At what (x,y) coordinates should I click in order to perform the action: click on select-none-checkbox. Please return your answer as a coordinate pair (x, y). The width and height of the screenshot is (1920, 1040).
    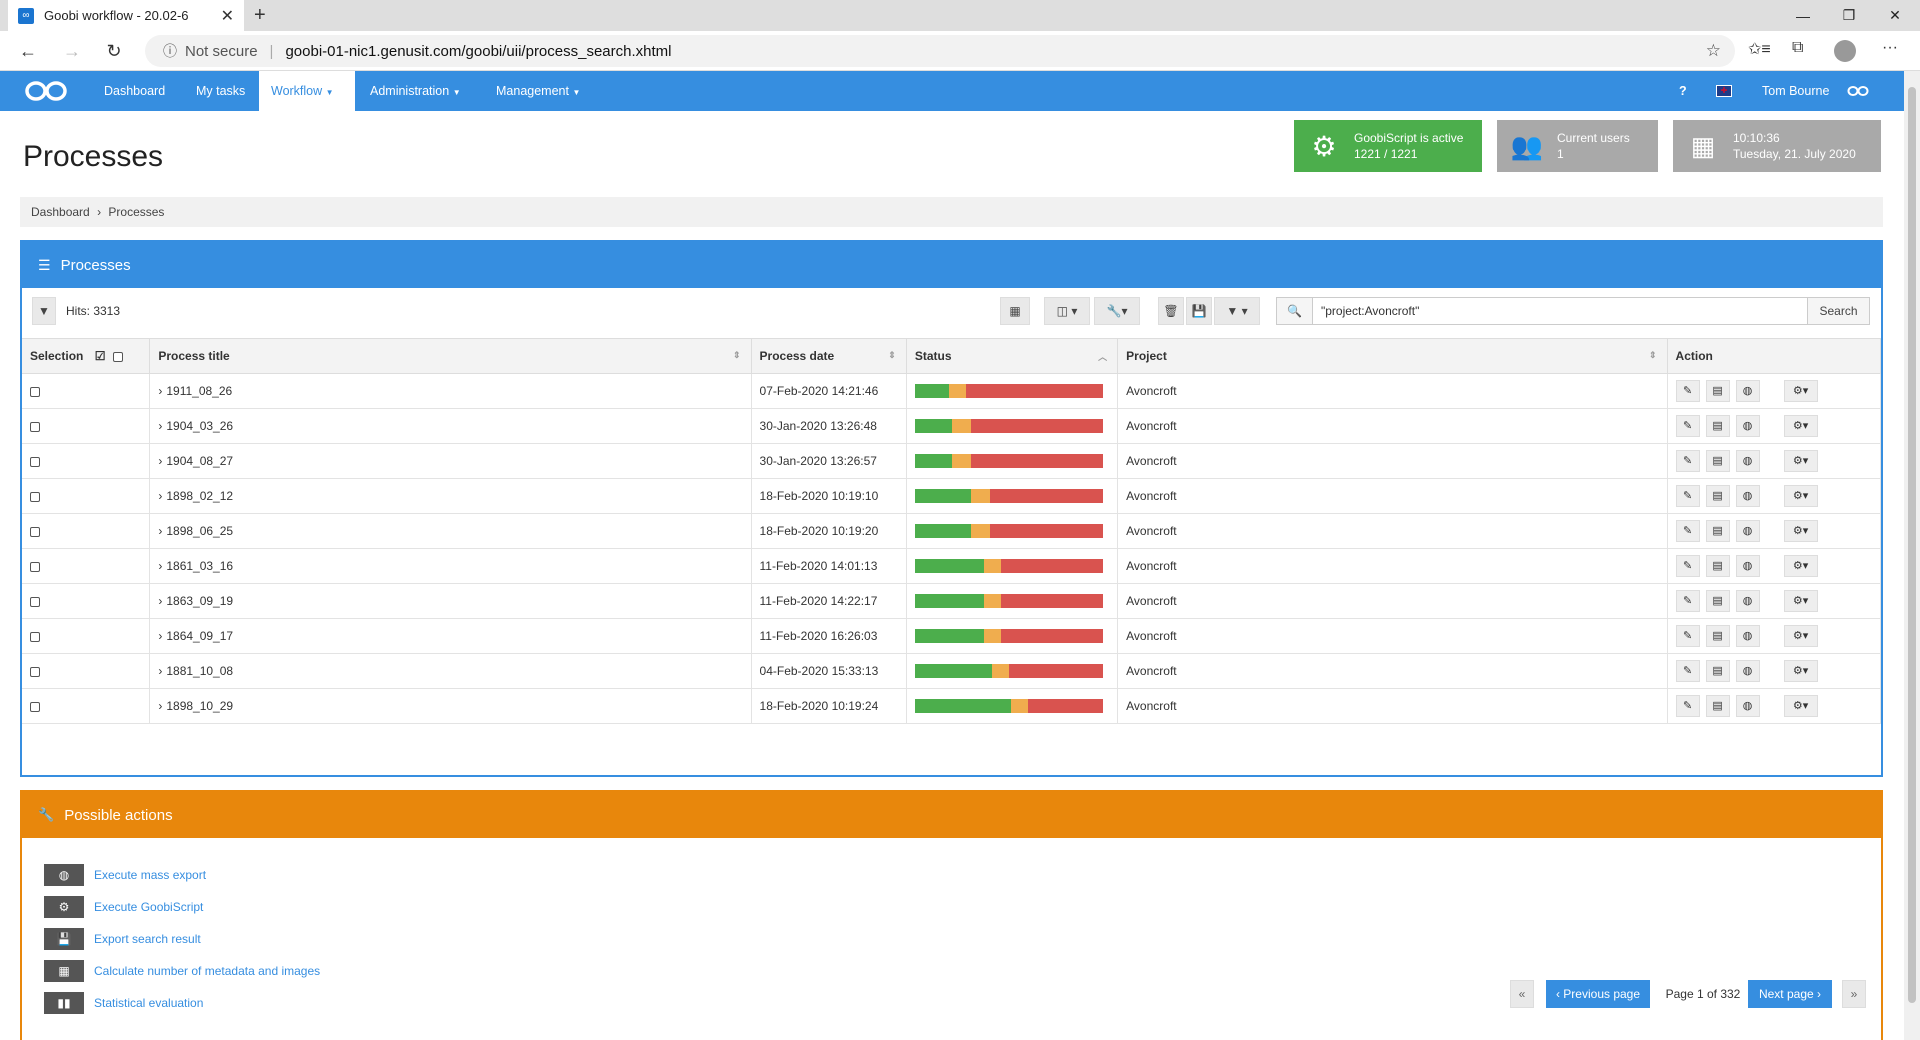
    Looking at the image, I should click on (117, 356).